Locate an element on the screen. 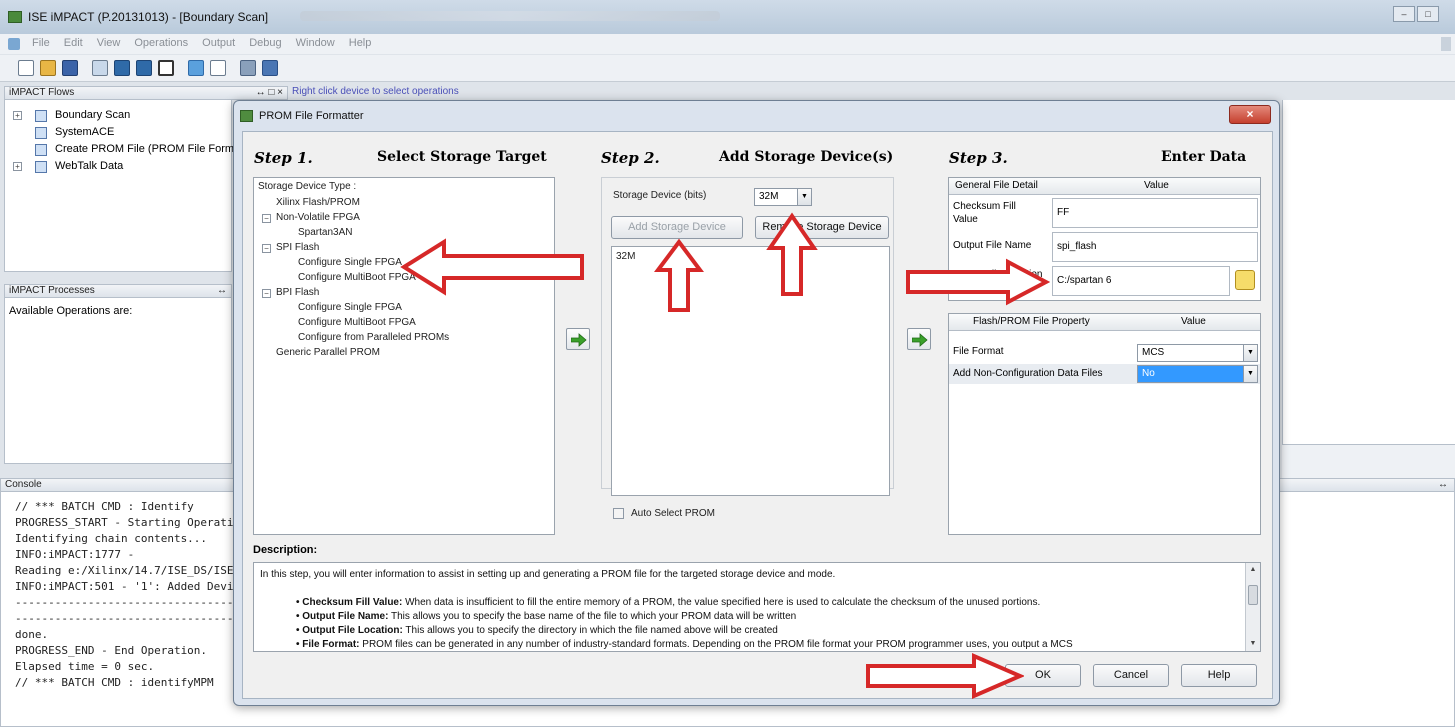 The image size is (1455, 727). storage-type-label: Configure Single FPGA is located at coordinates (350, 262).